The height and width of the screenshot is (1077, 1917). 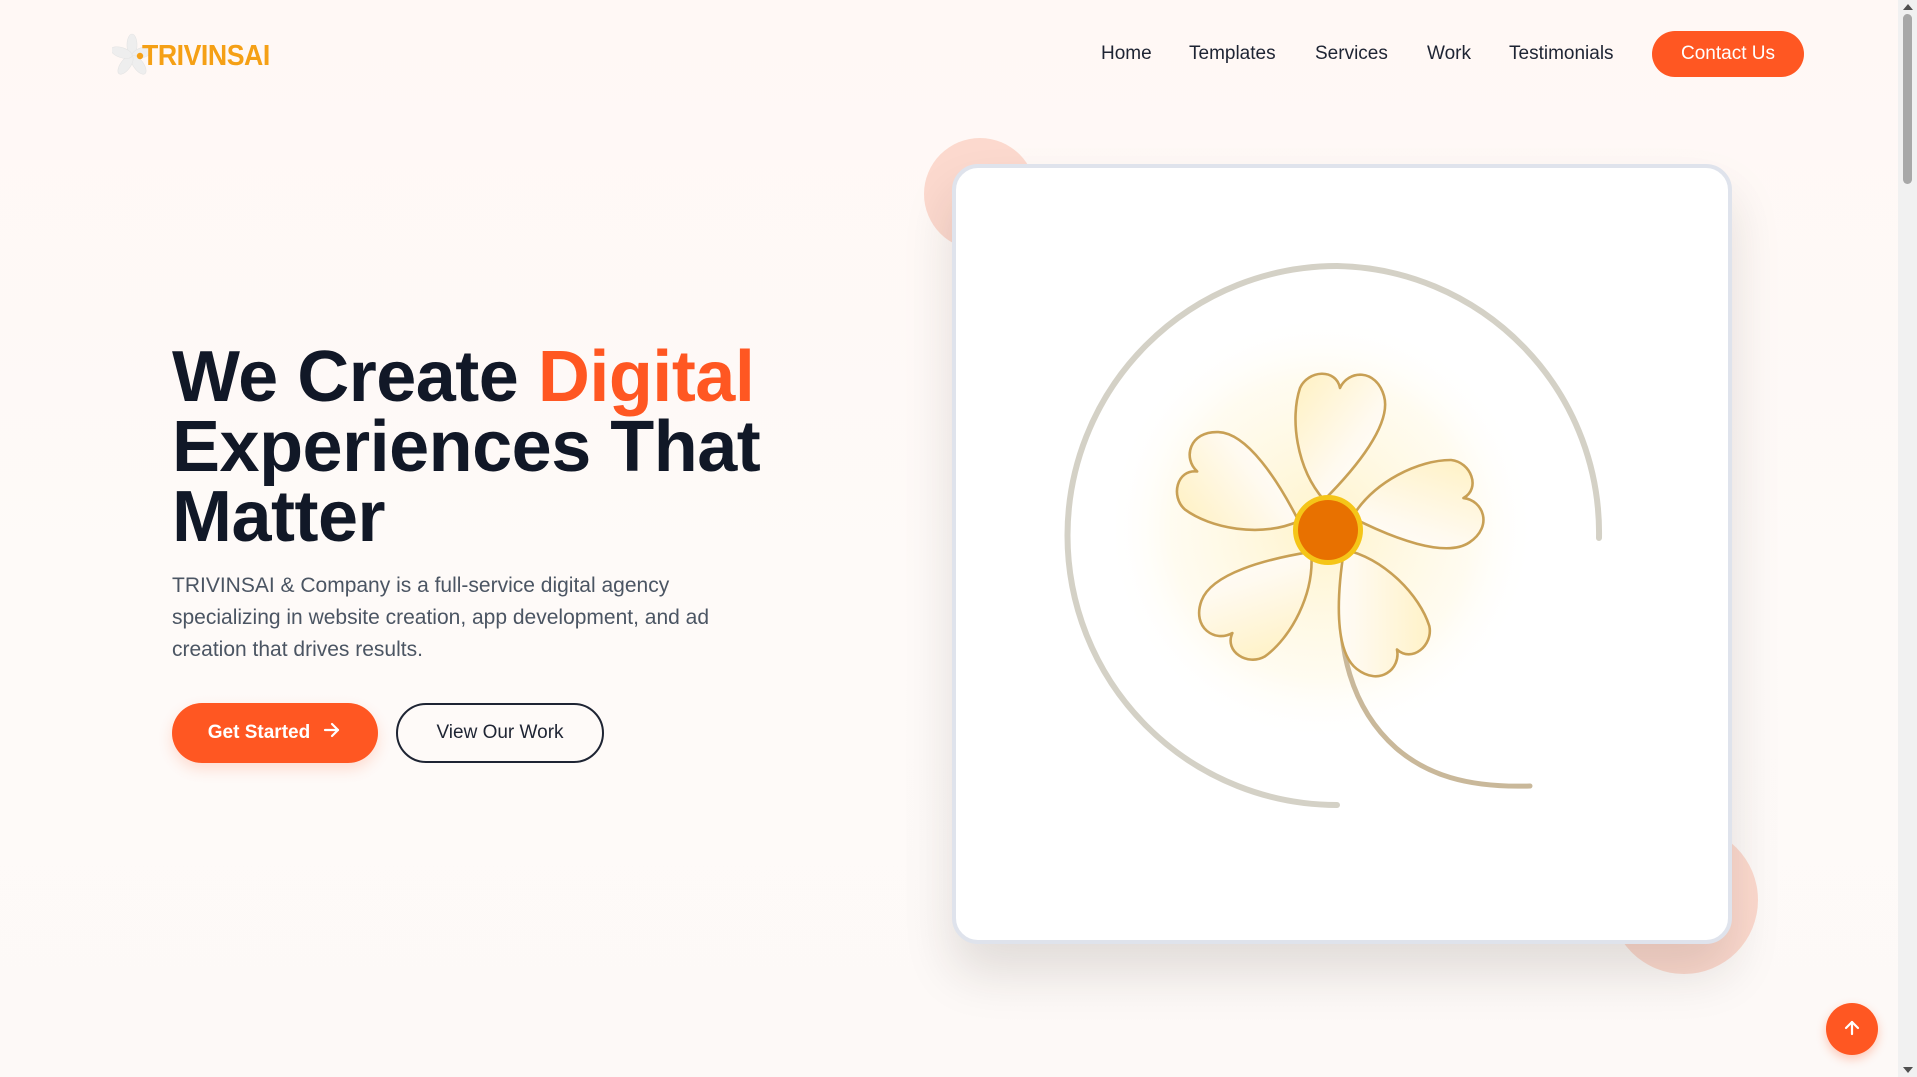 What do you see at coordinates (1907, 99) in the screenshot?
I see `scrollbar-thumb` at bounding box center [1907, 99].